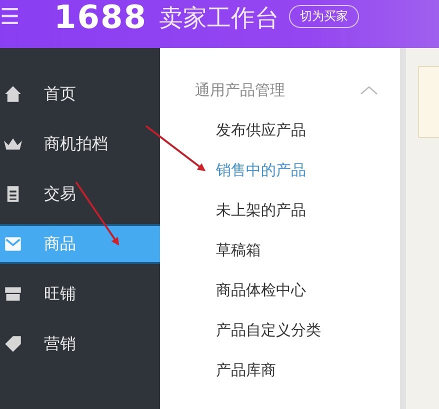 The height and width of the screenshot is (409, 439). Describe the element at coordinates (80, 344) in the screenshot. I see `sidebar-item: 营销` at that location.